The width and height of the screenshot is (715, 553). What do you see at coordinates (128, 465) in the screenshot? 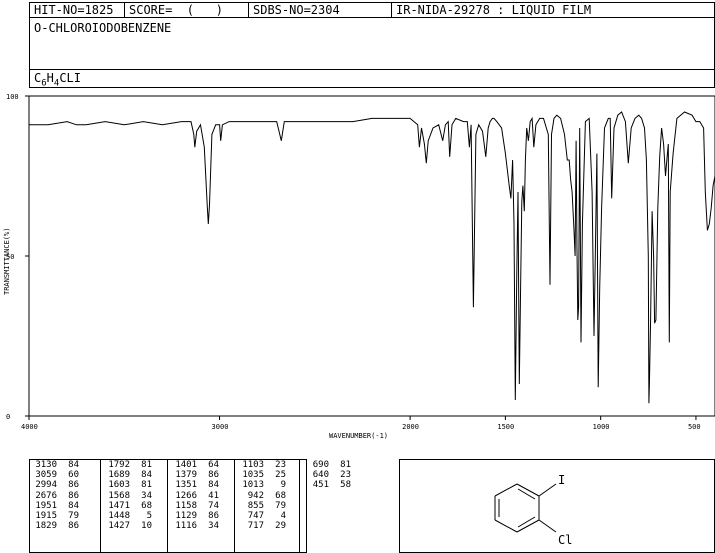
I see `peak-row: 1792 81` at bounding box center [128, 465].